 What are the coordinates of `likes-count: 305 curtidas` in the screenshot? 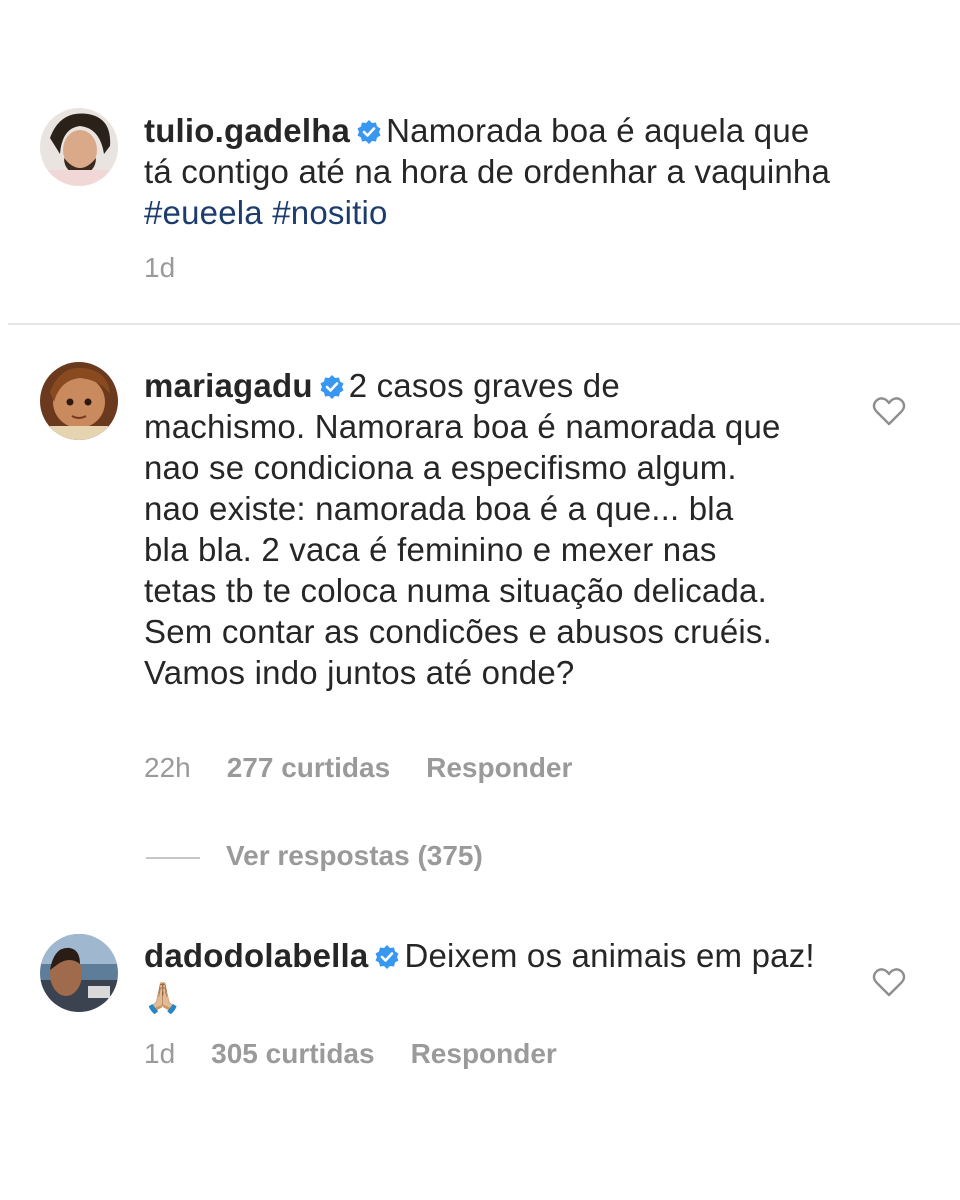 It's located at (292, 1053).